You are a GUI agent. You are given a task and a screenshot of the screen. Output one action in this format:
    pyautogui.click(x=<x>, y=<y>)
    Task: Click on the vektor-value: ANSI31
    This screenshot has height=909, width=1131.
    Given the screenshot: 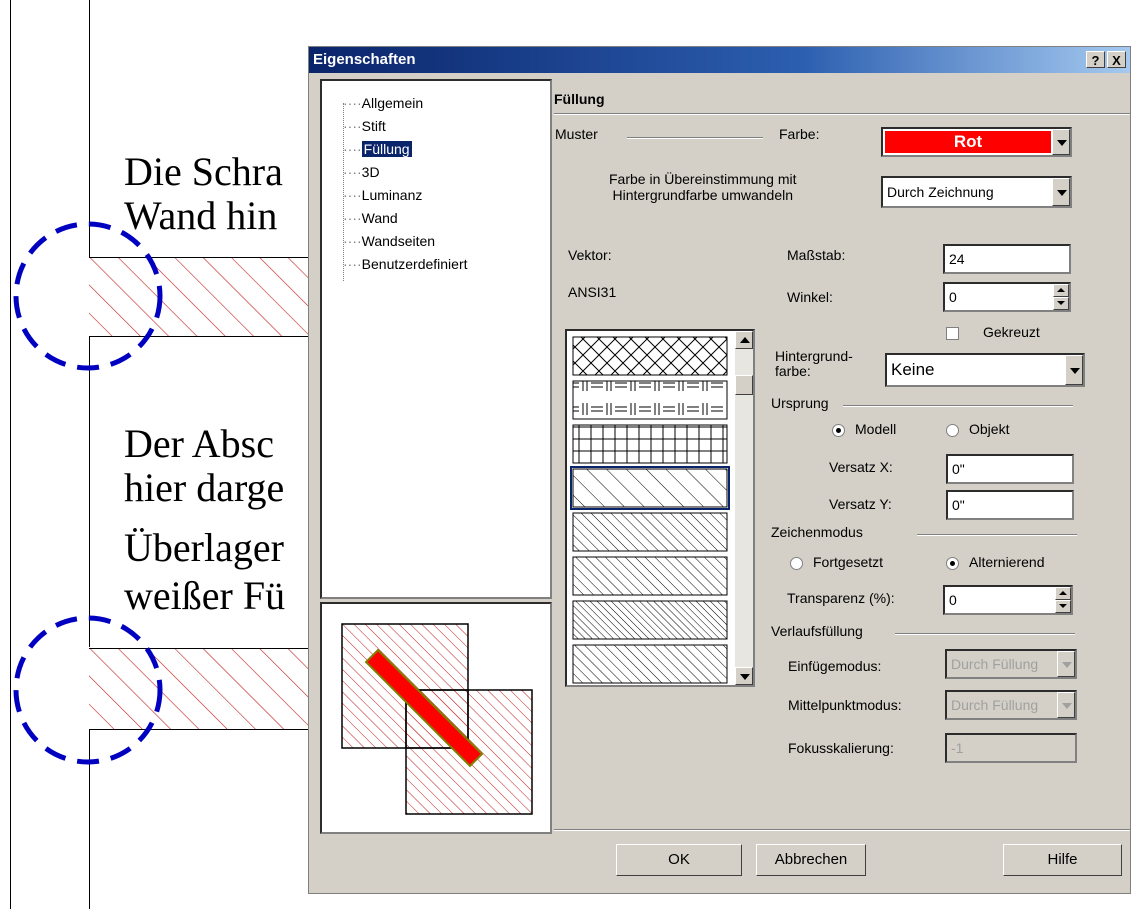 What is the action you would take?
    pyautogui.click(x=592, y=292)
    